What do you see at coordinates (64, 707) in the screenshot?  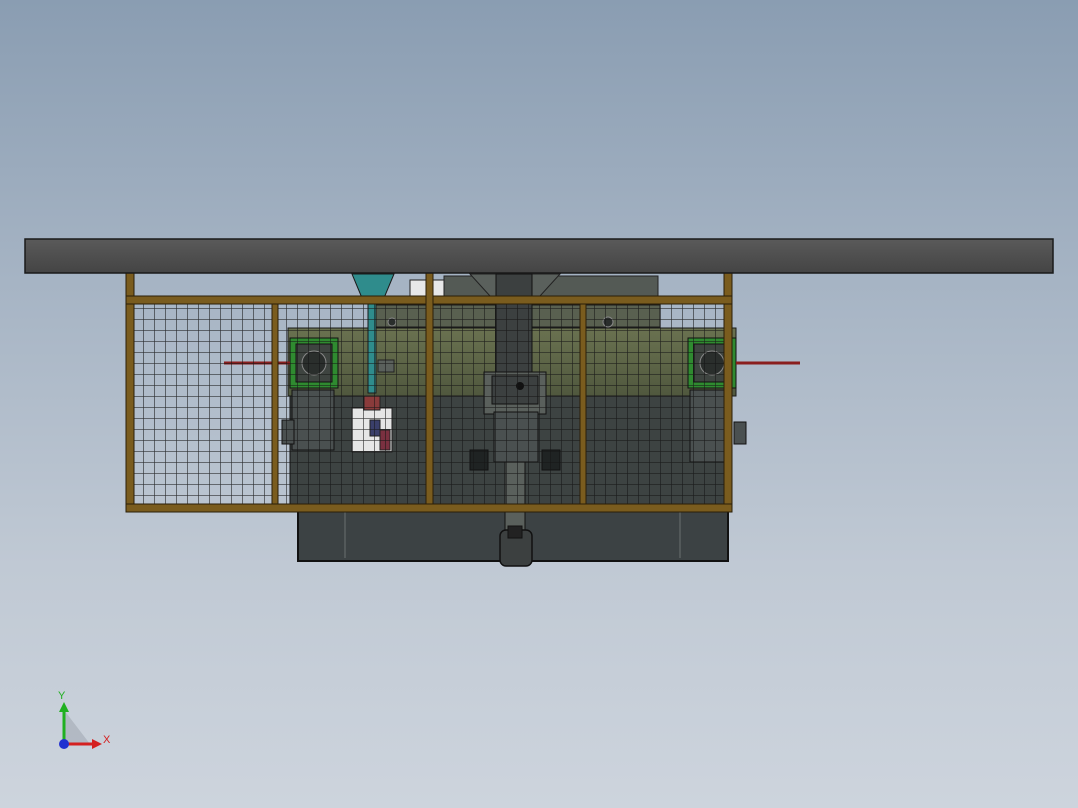 I see `y-axis-arrow-icon` at bounding box center [64, 707].